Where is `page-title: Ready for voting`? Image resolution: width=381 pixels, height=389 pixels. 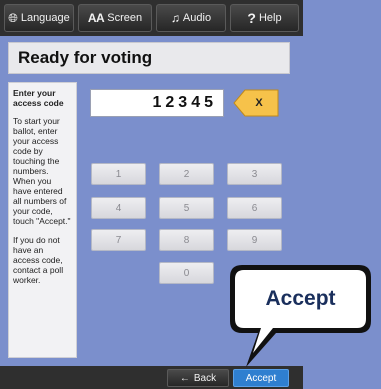 page-title: Ready for voting is located at coordinates (149, 58).